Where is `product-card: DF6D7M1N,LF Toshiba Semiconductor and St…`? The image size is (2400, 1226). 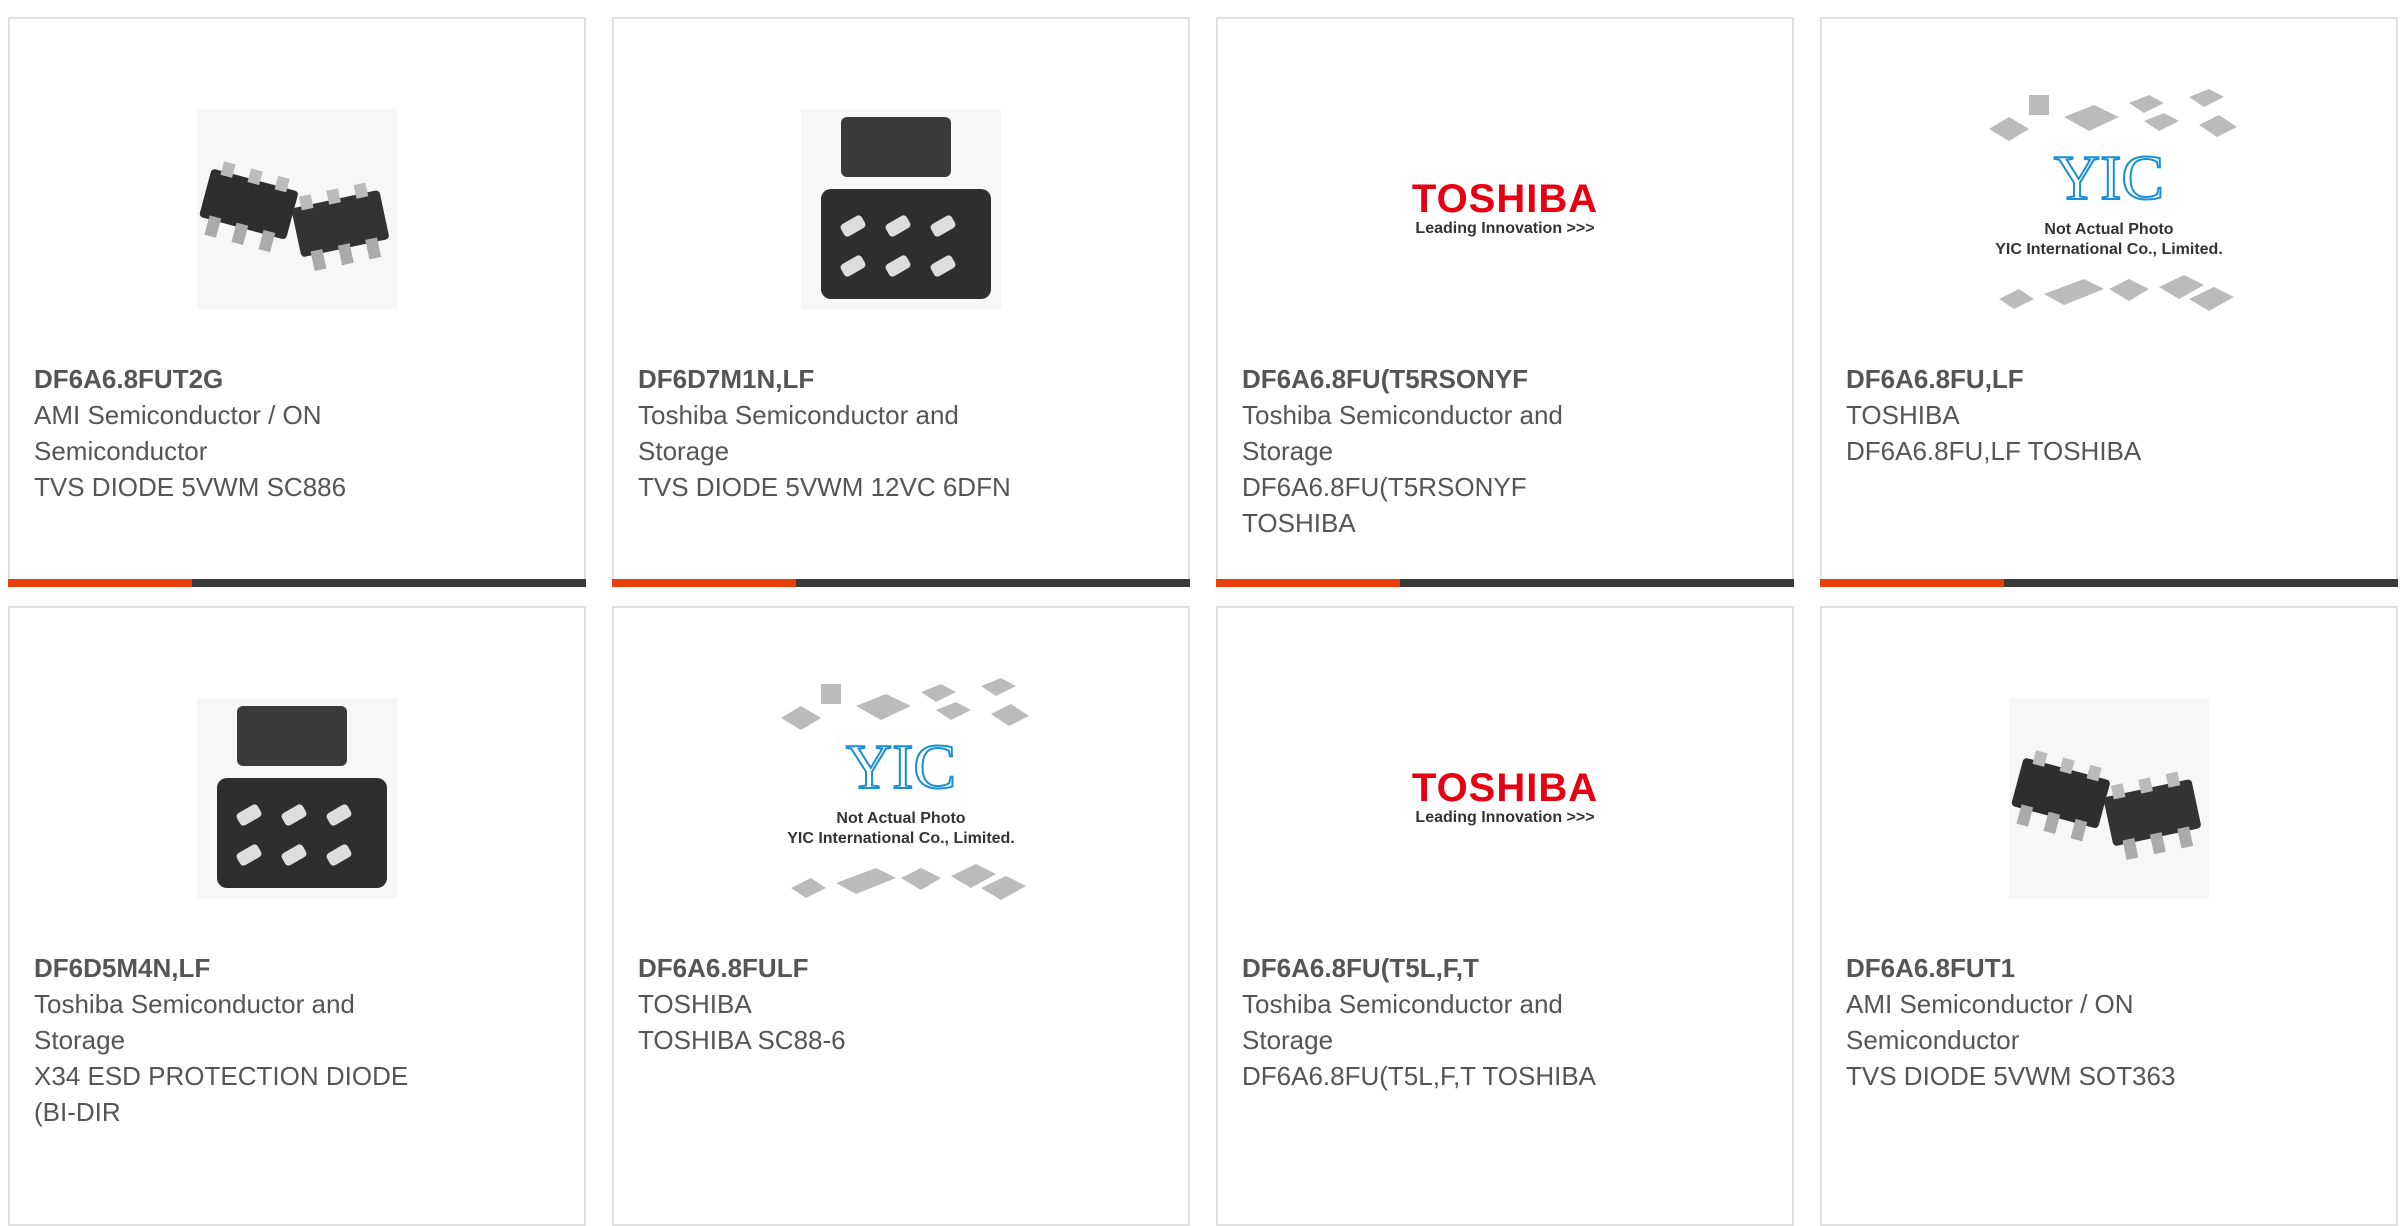
product-card: DF6D7M1N,LF Toshiba Semiconductor and St… is located at coordinates (901, 302).